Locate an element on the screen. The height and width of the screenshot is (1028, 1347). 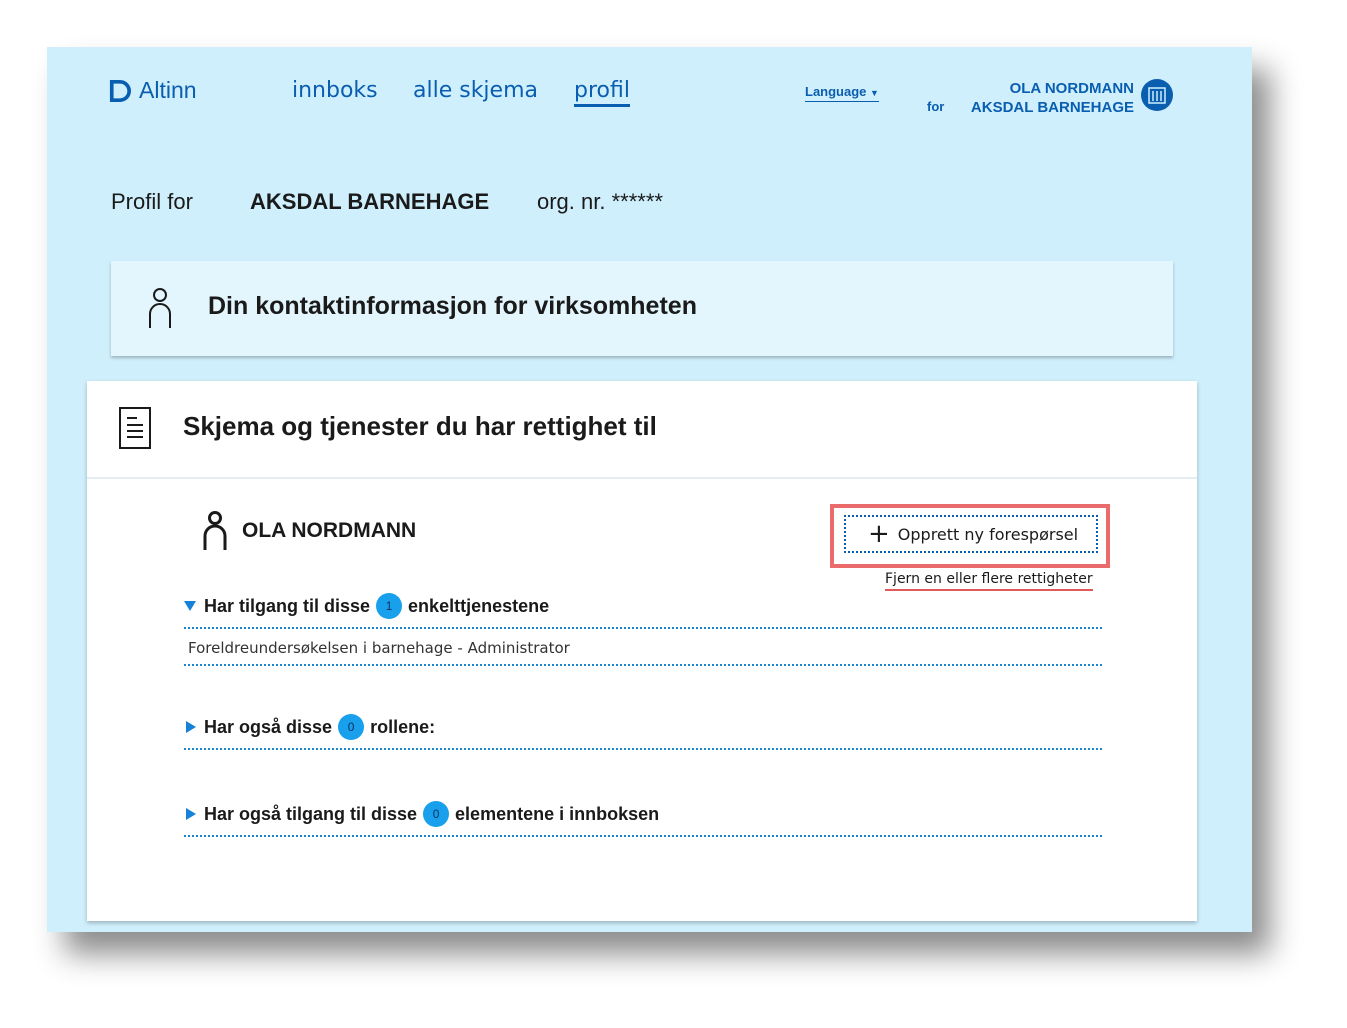
altinn-logo: Altinn is located at coordinates (153, 90).